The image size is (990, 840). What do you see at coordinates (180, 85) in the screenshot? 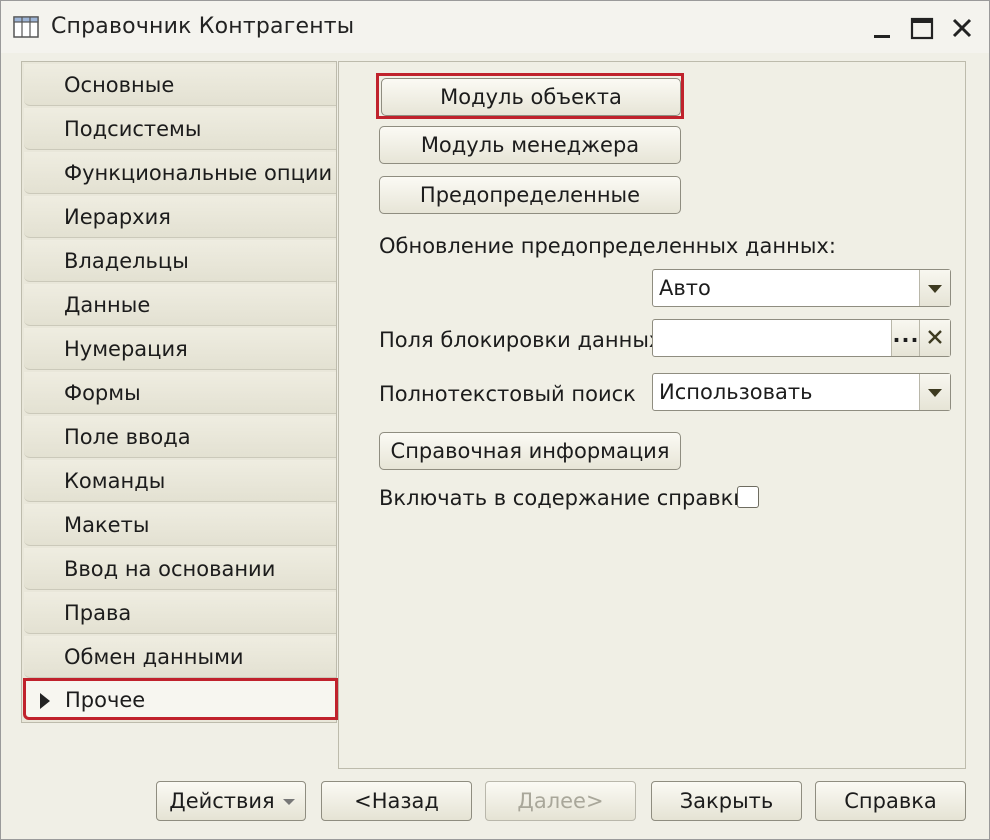
I see `nav-item-main: Основные` at bounding box center [180, 85].